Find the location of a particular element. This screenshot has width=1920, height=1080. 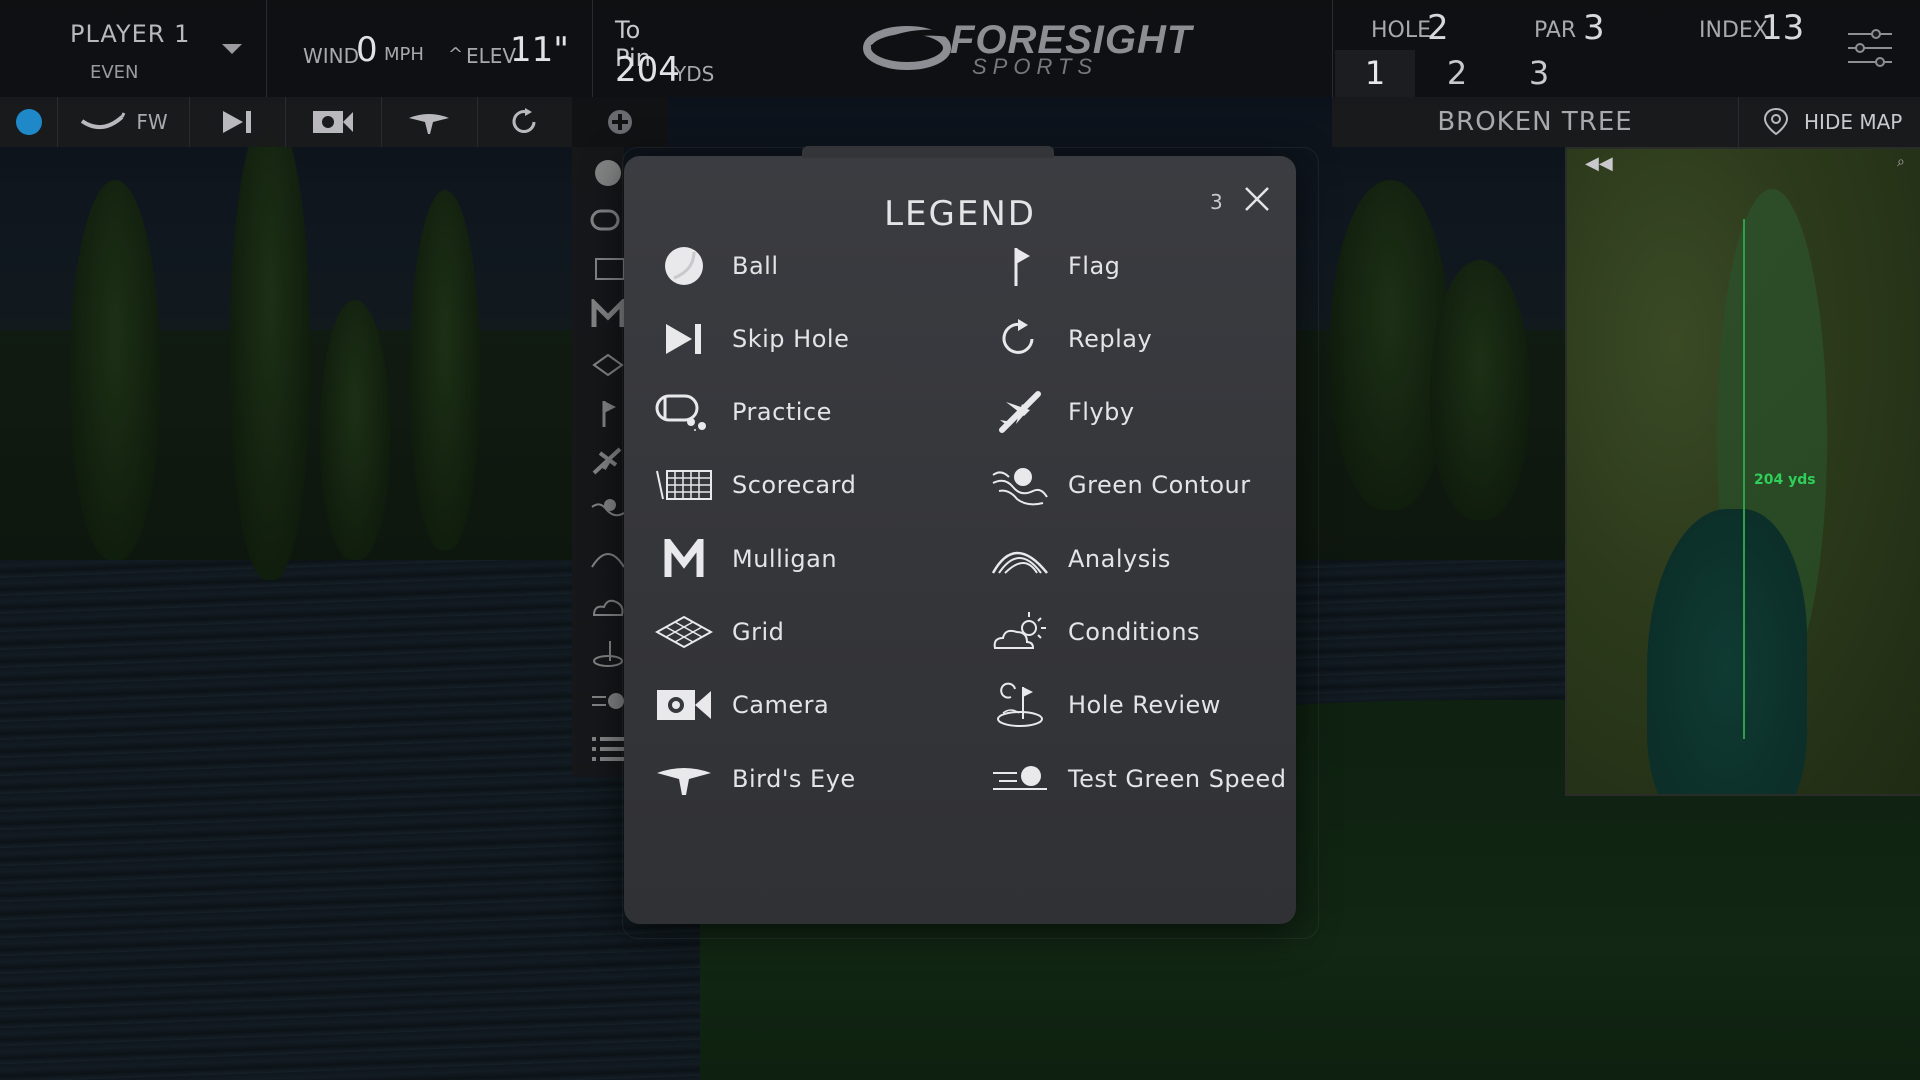

ball-icon is located at coordinates (608, 173).